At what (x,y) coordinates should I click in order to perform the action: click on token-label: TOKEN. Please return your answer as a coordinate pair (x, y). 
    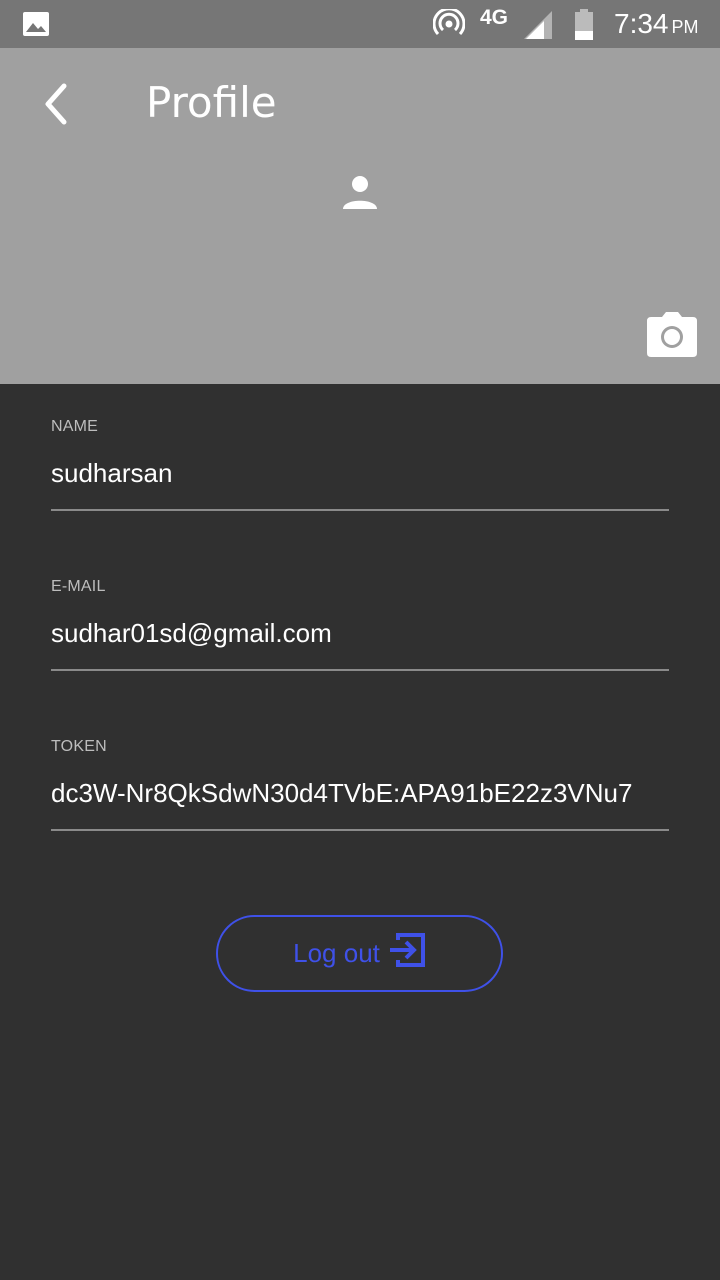
    Looking at the image, I should click on (79, 746).